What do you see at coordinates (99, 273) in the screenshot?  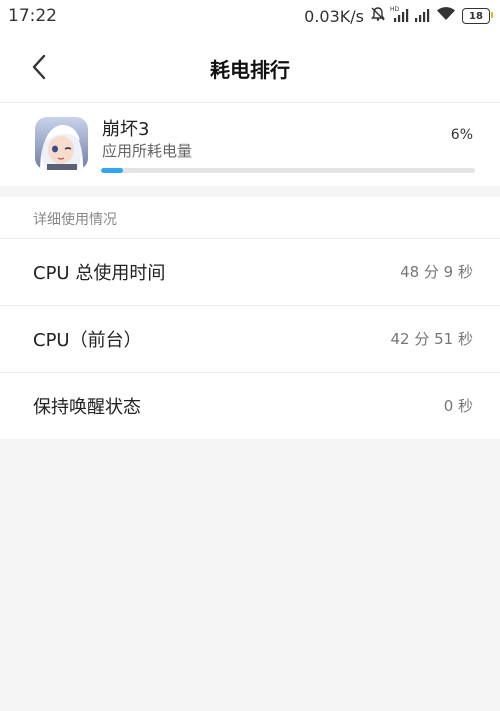 I see `detail-label: CPU 总使用时间` at bounding box center [99, 273].